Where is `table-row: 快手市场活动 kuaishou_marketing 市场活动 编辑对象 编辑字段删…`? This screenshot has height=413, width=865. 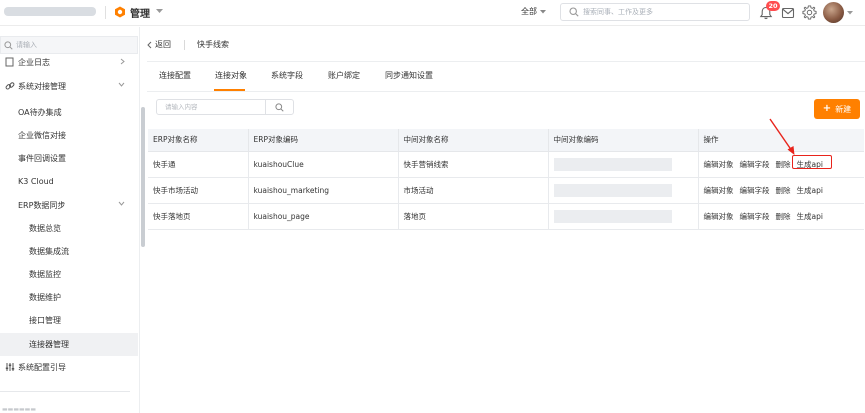 table-row: 快手市场活动 kuaishou_marketing 市场活动 编辑对象 编辑字段删… is located at coordinates (506, 190).